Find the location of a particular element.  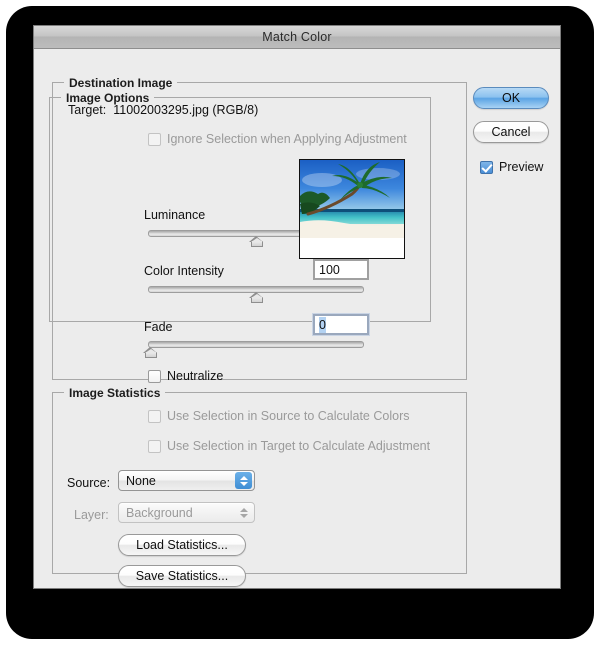

fade-slider-thumb is located at coordinates (150, 352).